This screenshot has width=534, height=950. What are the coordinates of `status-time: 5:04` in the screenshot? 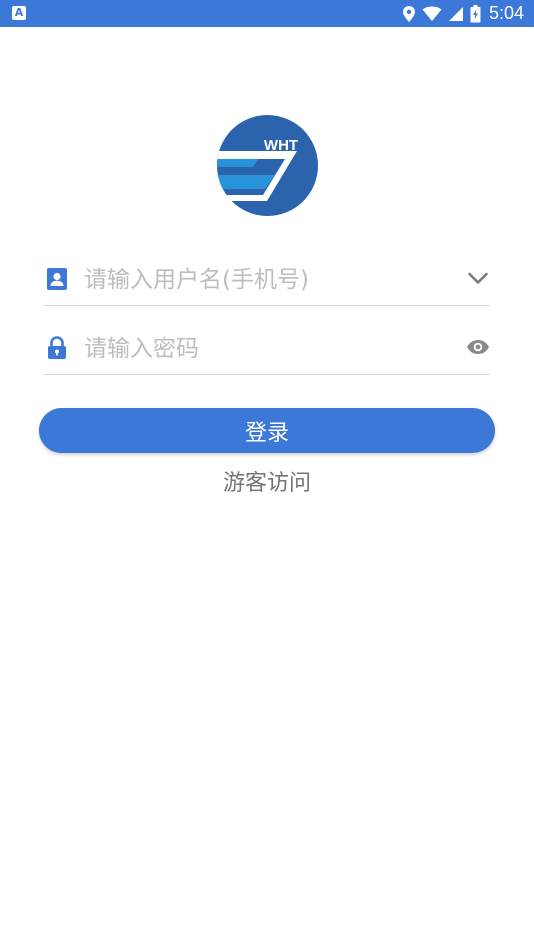 It's located at (506, 13).